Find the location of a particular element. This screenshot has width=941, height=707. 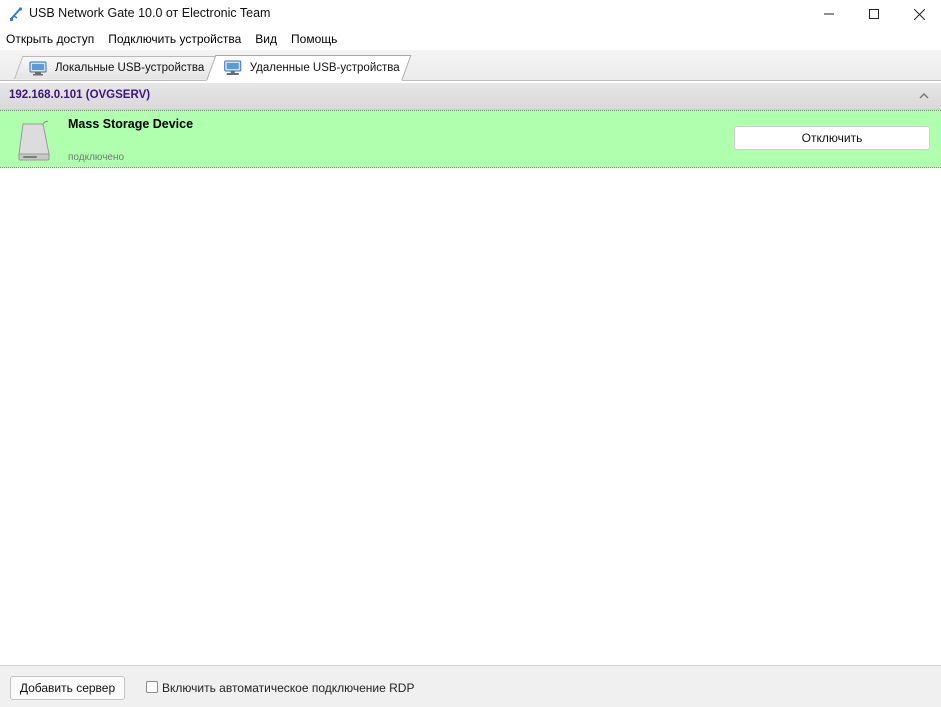

close-button is located at coordinates (918, 14).